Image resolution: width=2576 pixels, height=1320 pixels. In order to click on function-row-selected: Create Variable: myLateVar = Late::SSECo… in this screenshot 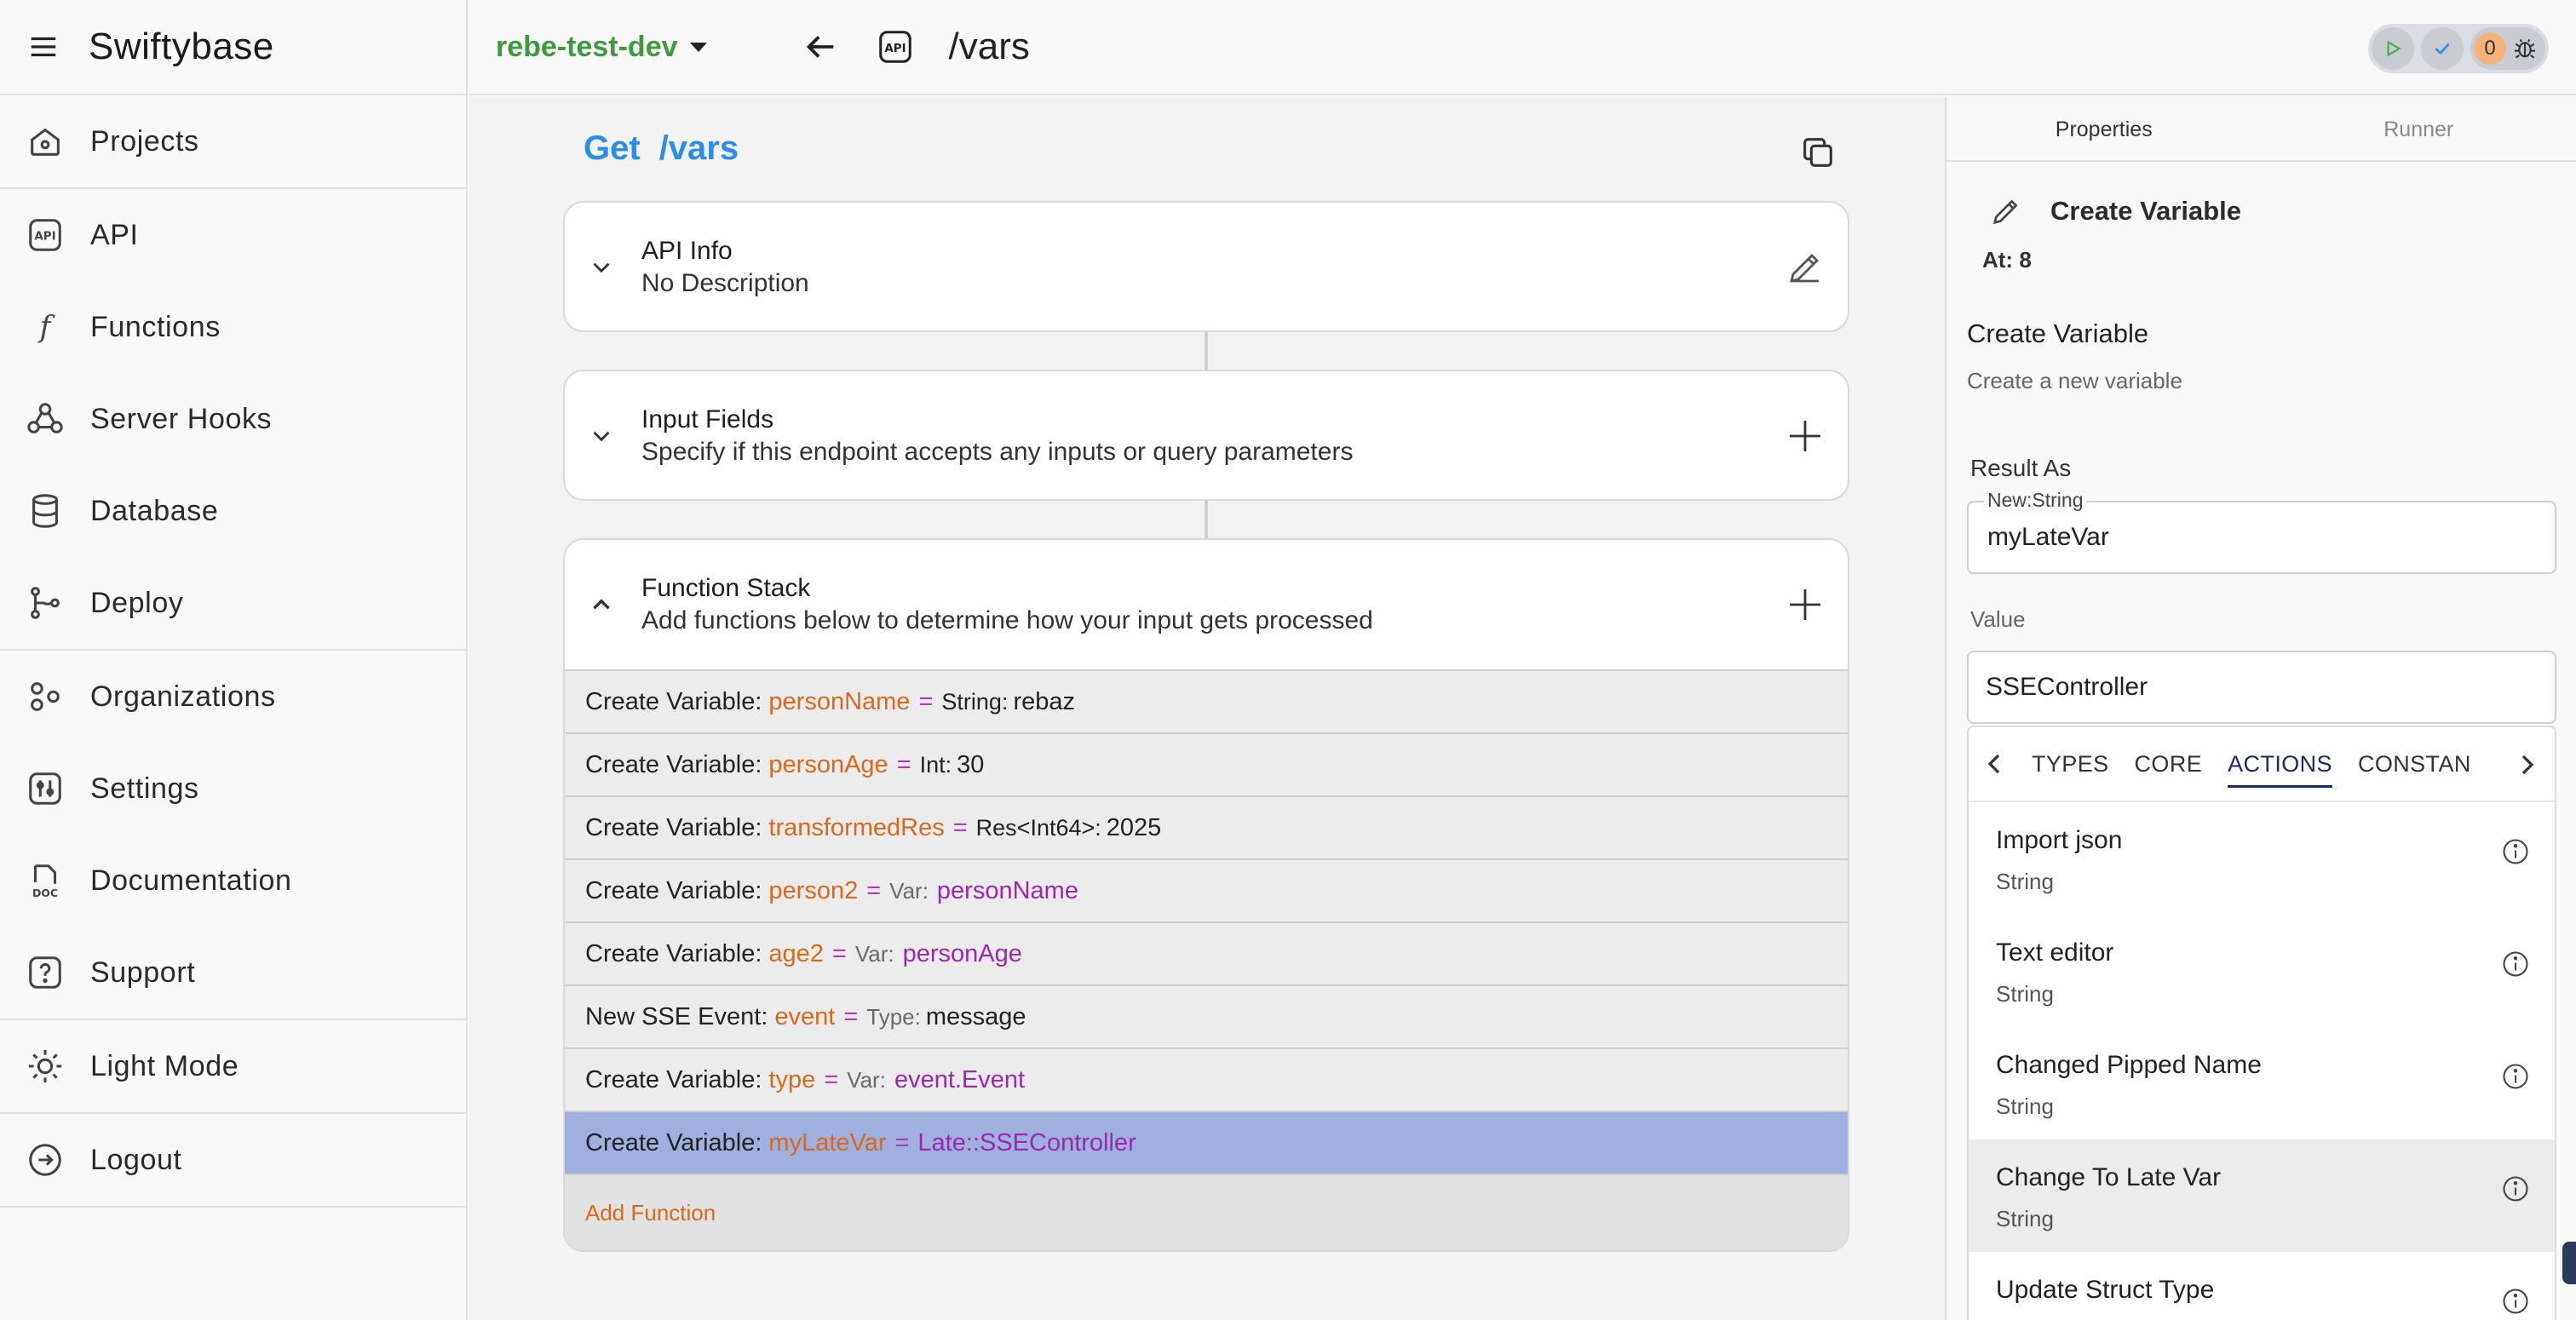, I will do `click(1207, 1142)`.